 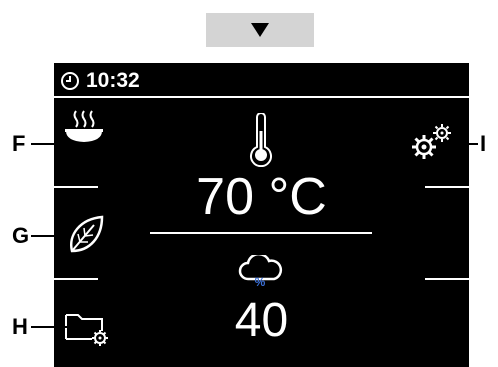 I want to click on gears-icon, so click(x=431, y=142).